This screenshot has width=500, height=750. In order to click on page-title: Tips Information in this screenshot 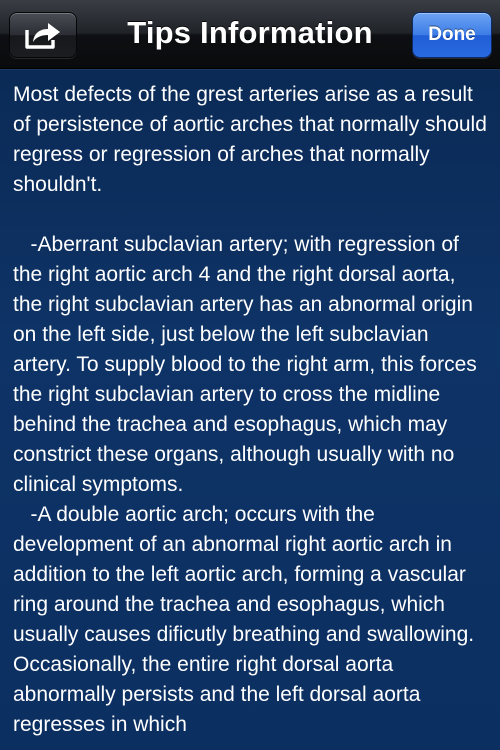, I will do `click(250, 32)`.